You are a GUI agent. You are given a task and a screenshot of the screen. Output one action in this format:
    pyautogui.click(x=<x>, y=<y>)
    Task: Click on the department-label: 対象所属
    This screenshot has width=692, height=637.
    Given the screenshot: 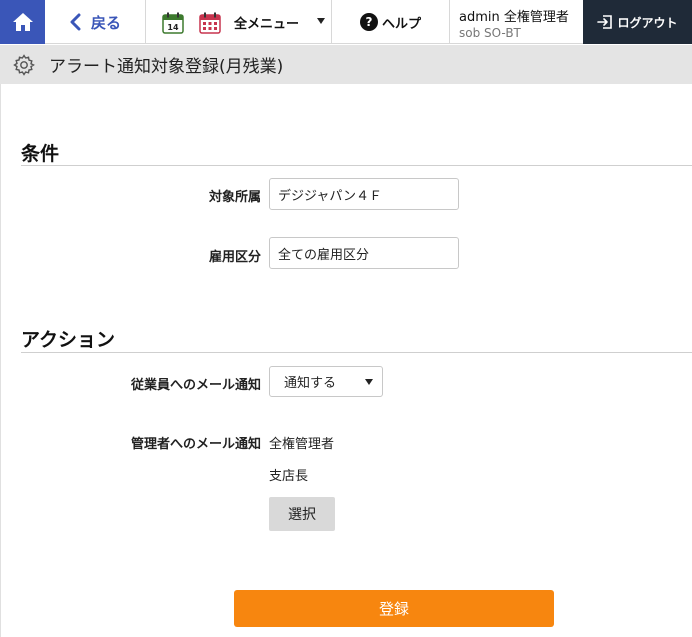 What is the action you would take?
    pyautogui.click(x=234, y=197)
    